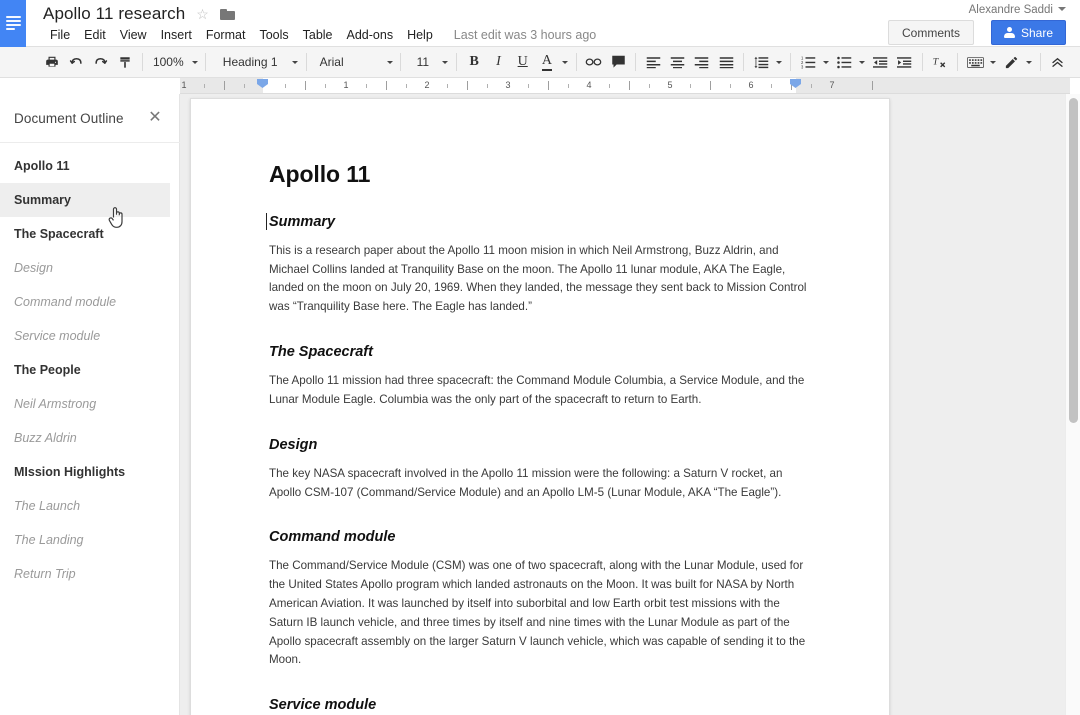 This screenshot has height=715, width=1080. What do you see at coordinates (90, 370) in the screenshot?
I see `outline-item-the-people: The People` at bounding box center [90, 370].